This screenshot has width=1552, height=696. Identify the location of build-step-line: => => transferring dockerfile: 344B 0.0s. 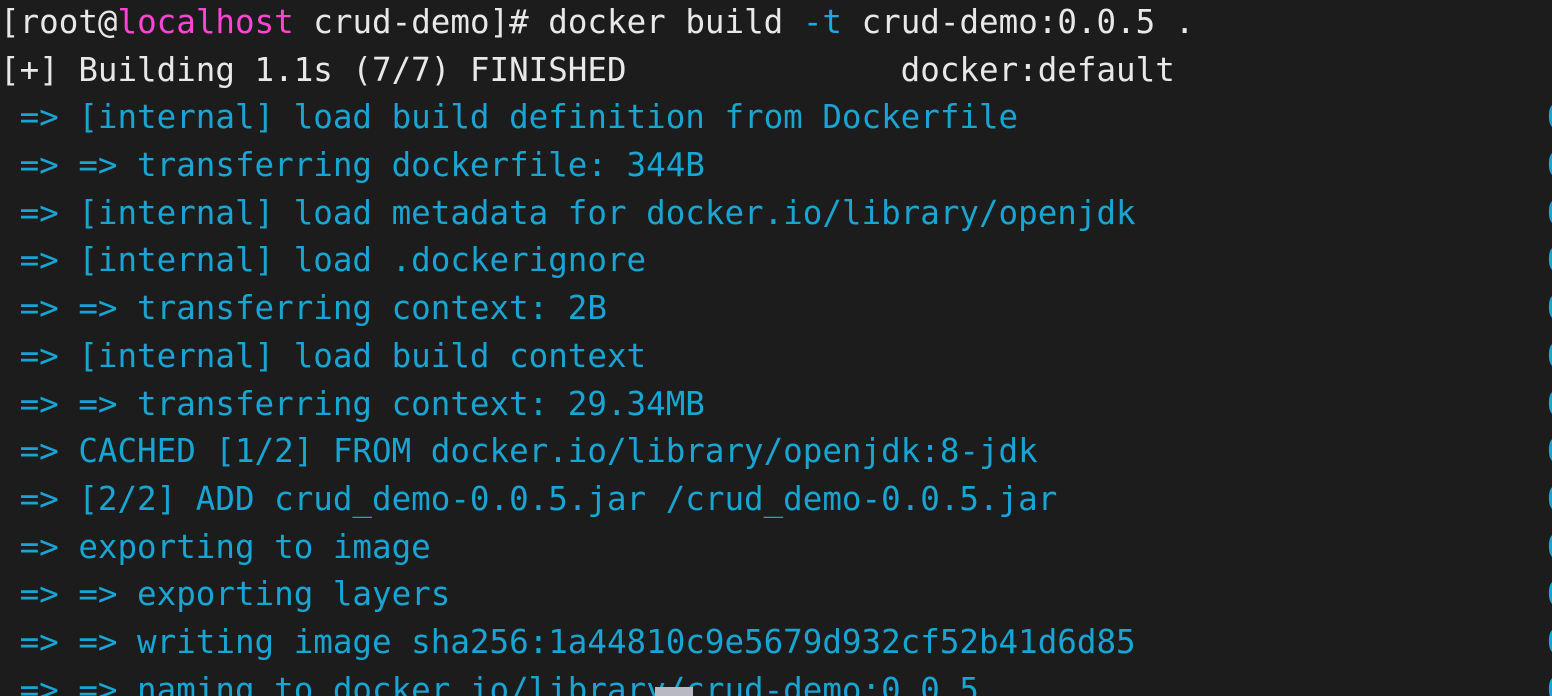
(776, 165).